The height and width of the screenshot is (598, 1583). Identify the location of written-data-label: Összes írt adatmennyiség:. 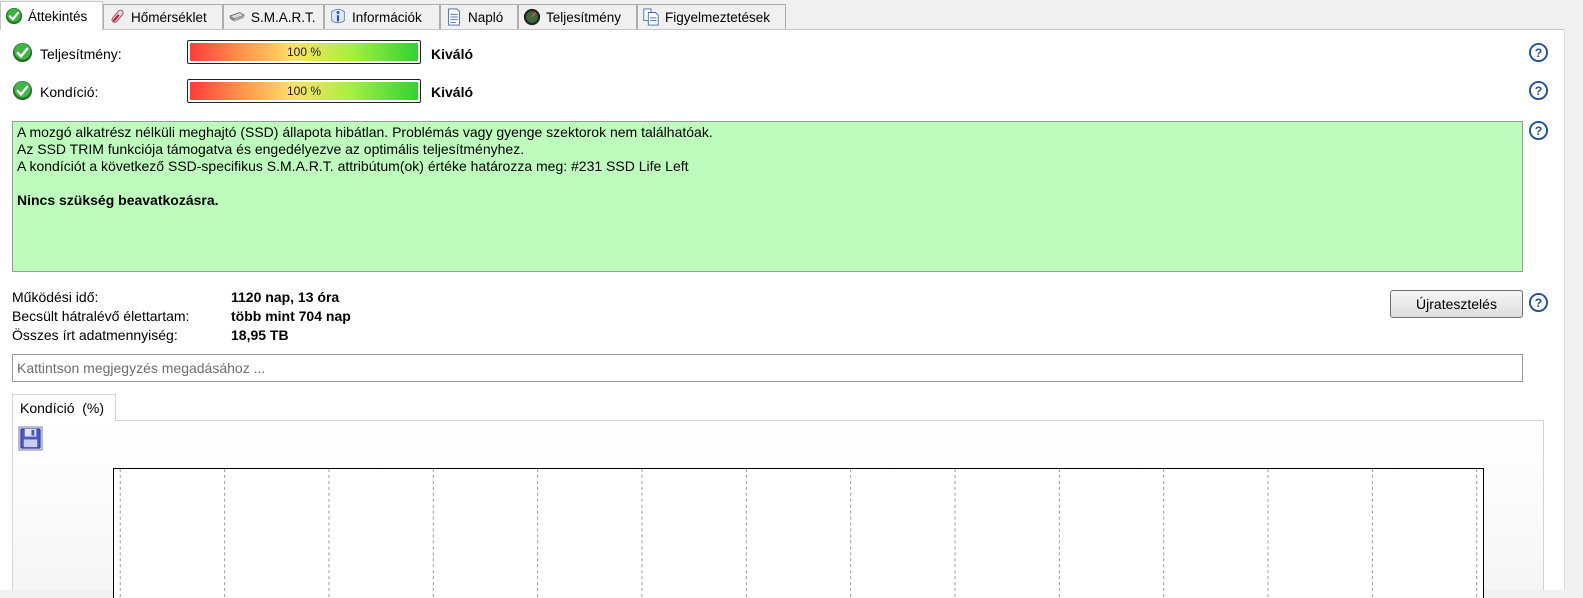
(95, 335).